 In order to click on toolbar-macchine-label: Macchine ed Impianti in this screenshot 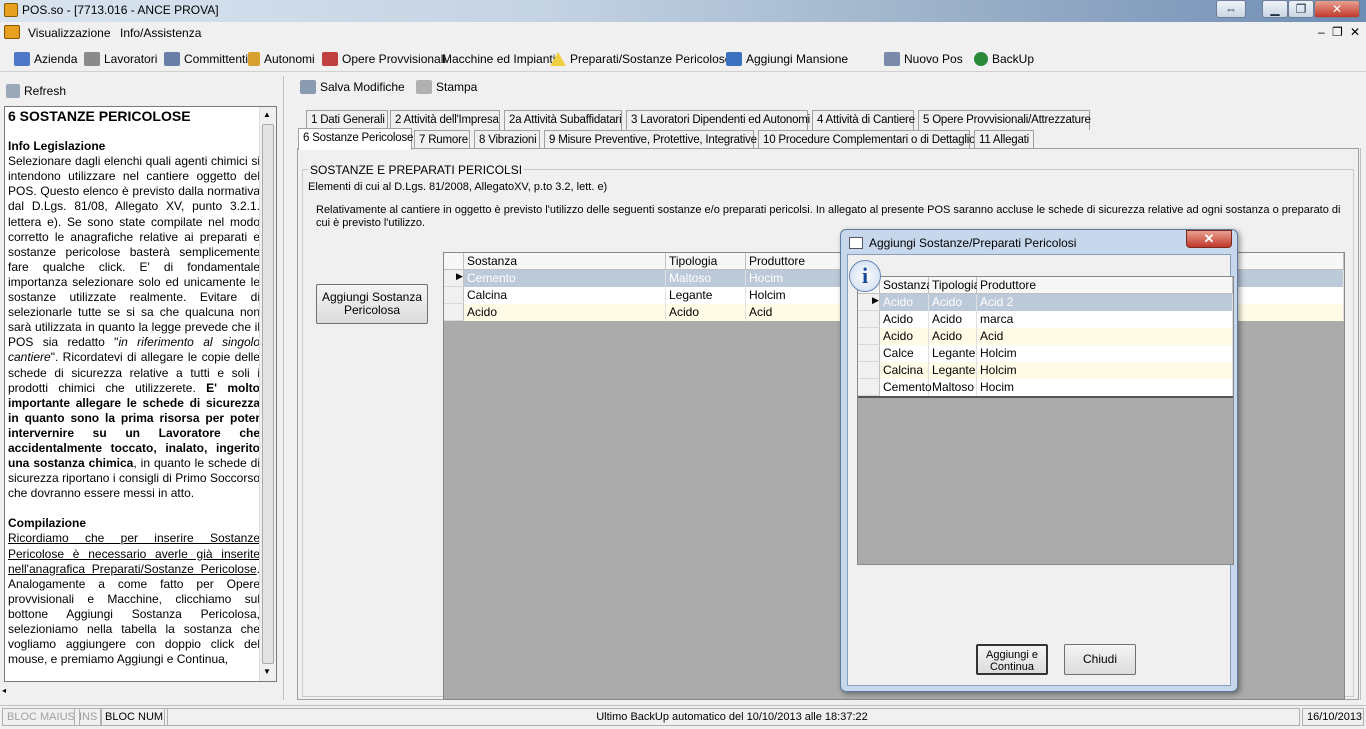, I will do `click(499, 59)`.